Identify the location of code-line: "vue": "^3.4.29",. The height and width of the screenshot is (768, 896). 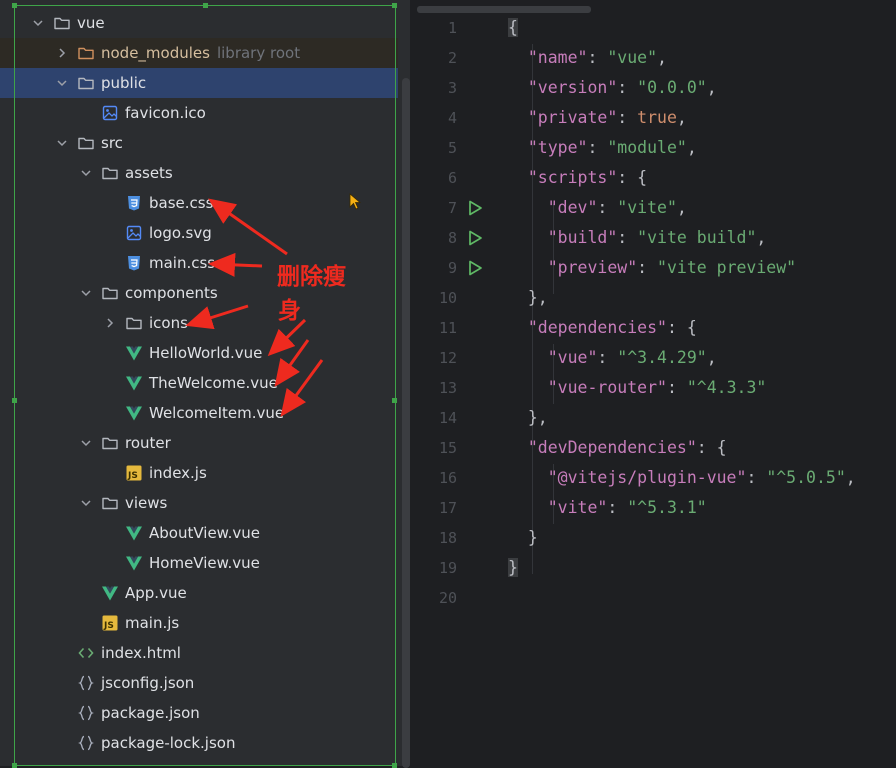
(612, 358).